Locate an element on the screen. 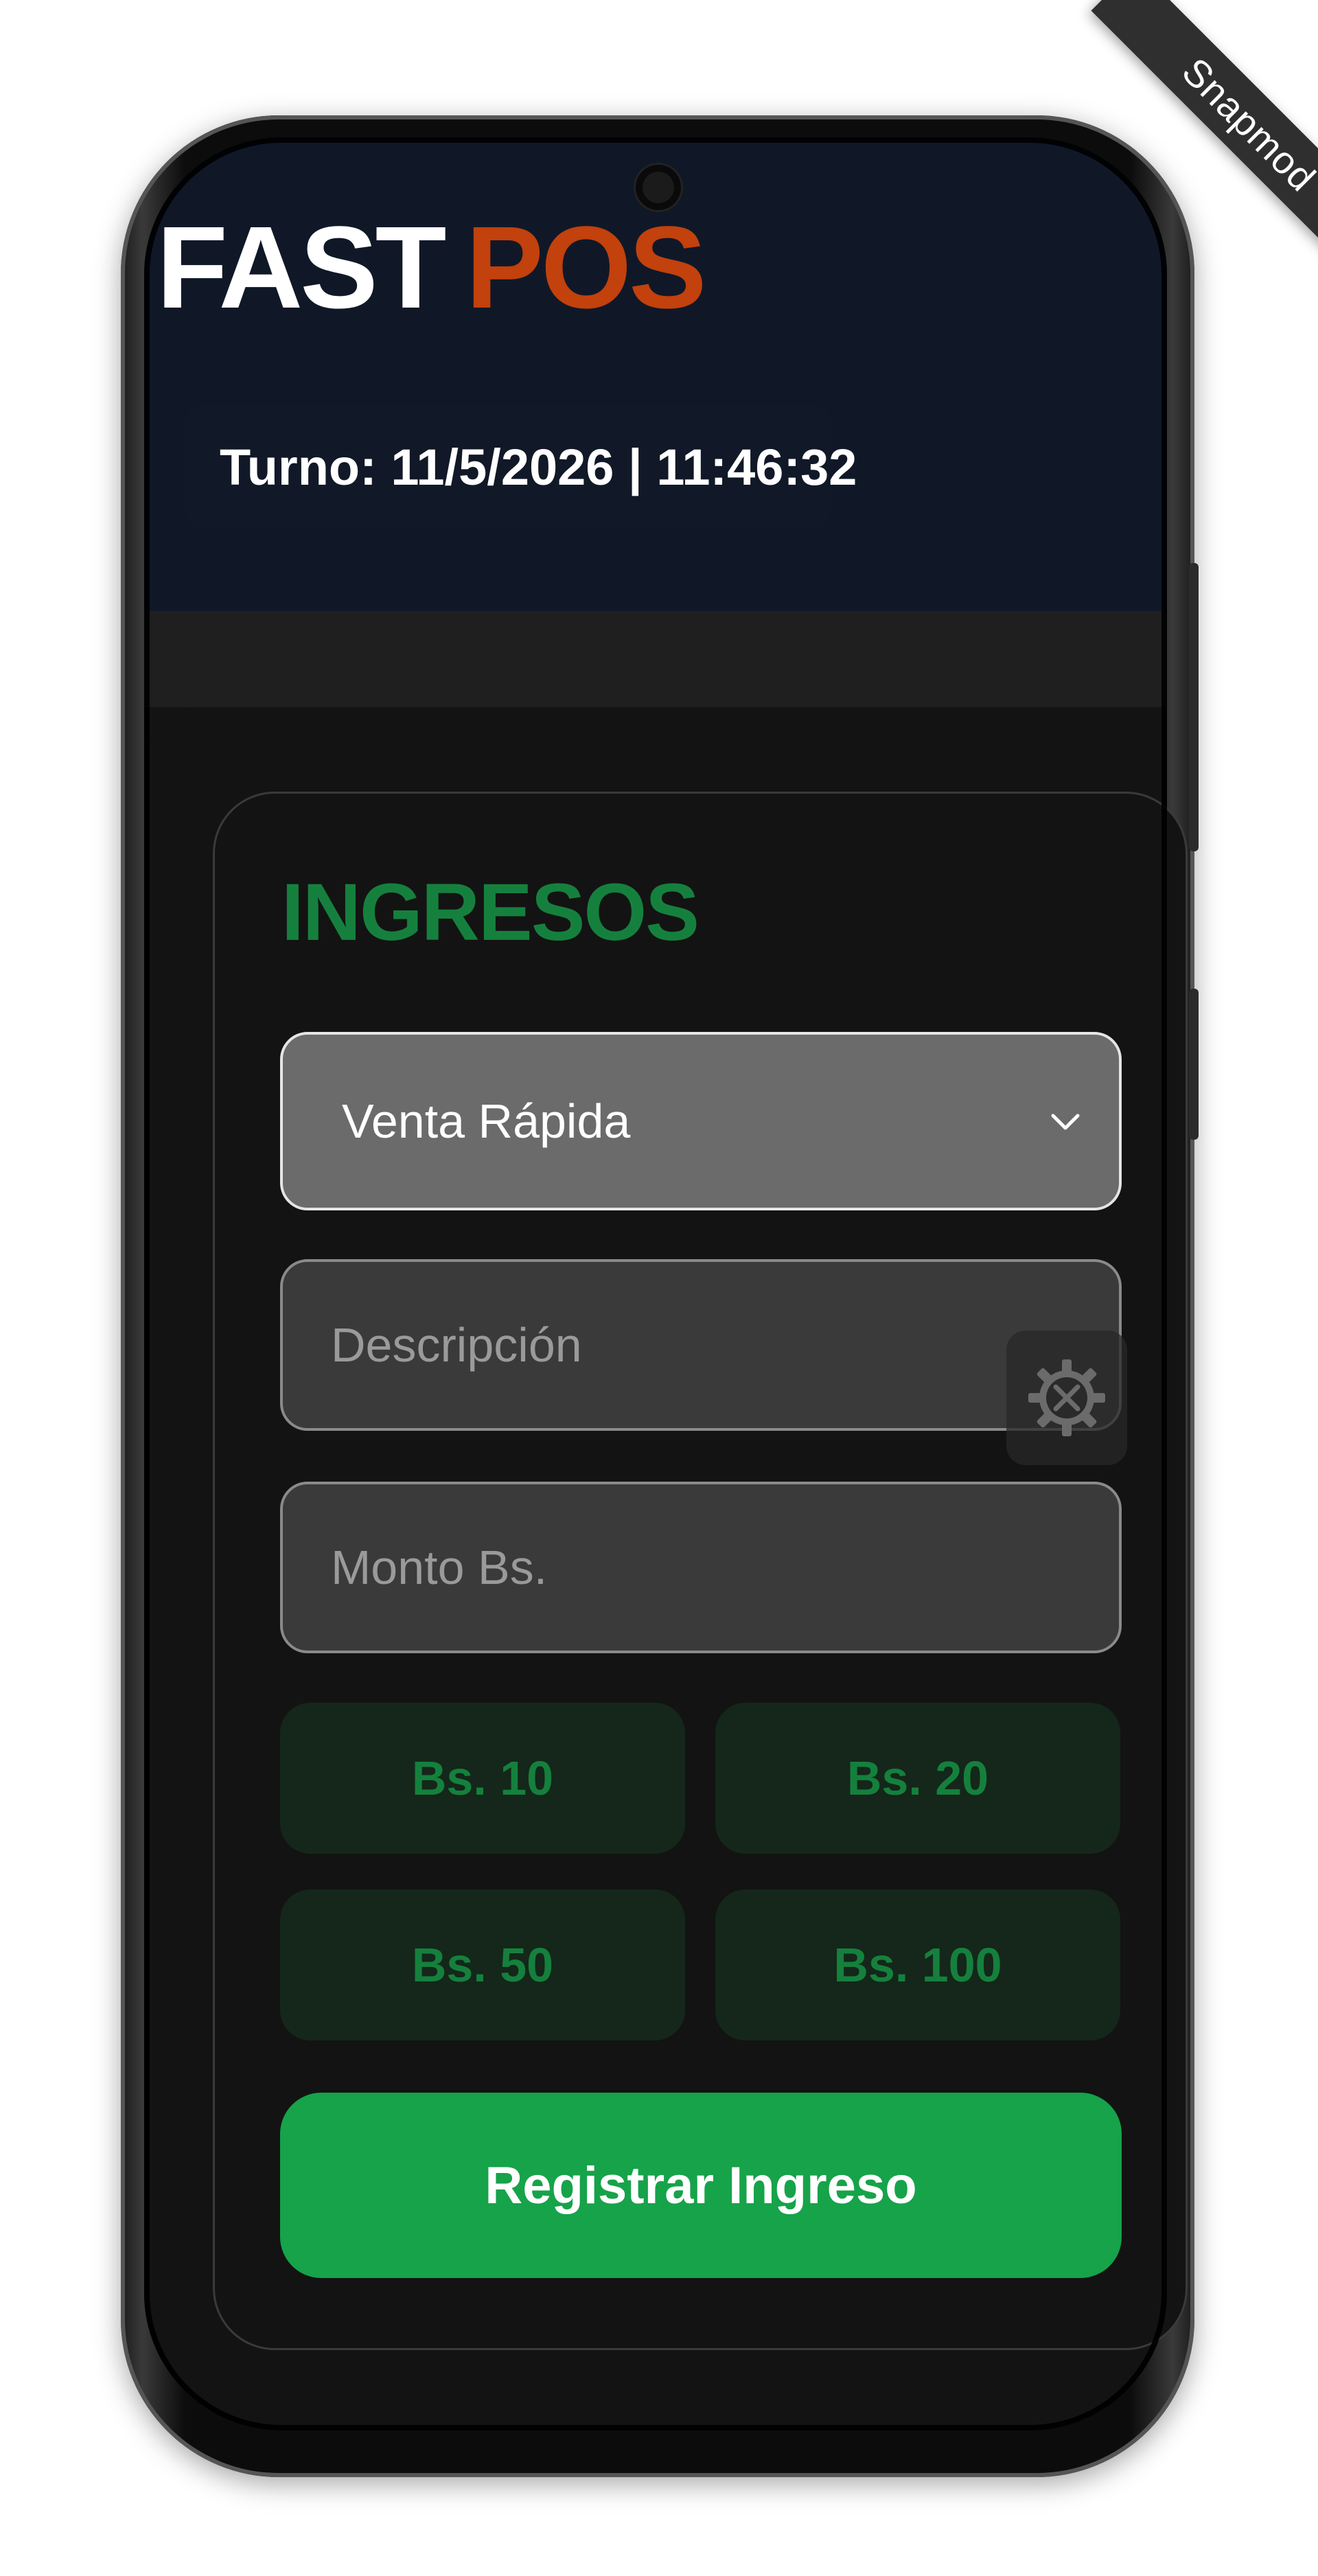 The image size is (1318, 2576). floating-tools-button is located at coordinates (1066, 1398).